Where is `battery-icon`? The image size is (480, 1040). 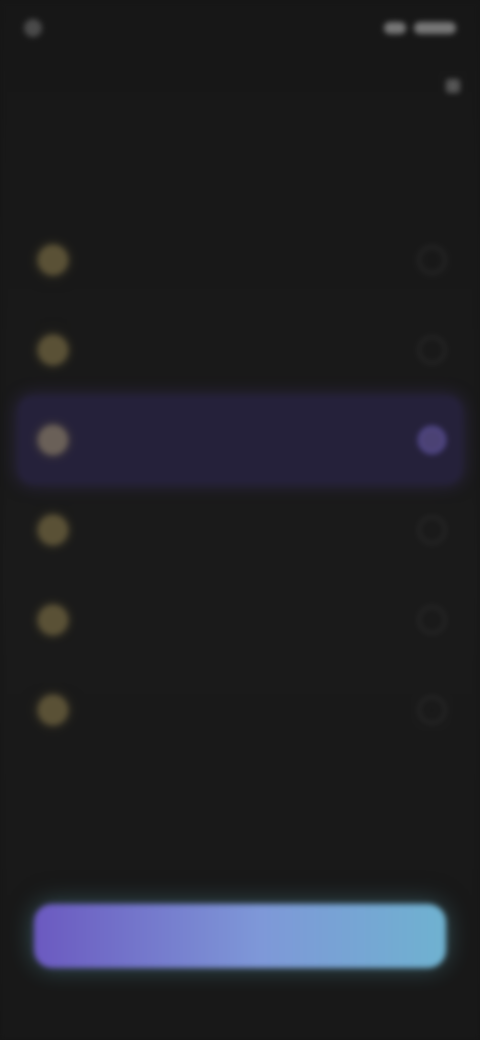
battery-icon is located at coordinates (435, 28).